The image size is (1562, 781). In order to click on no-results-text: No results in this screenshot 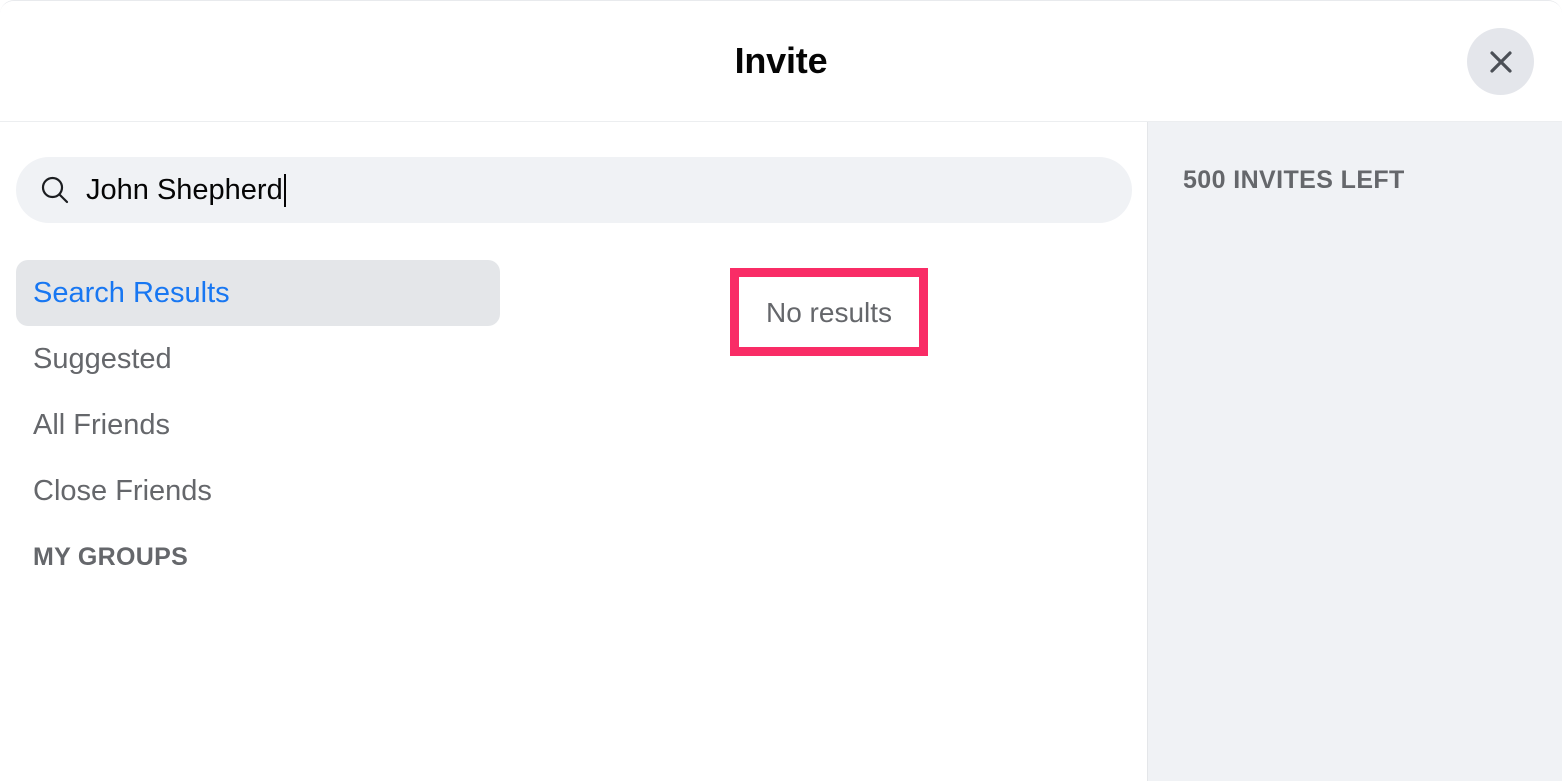, I will do `click(829, 312)`.